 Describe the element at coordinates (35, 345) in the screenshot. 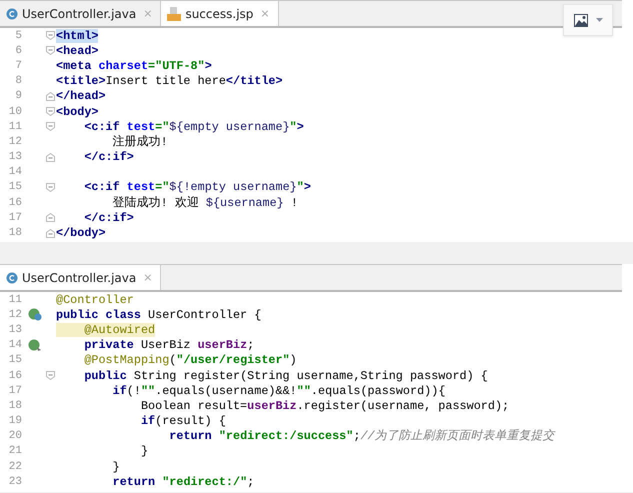

I see `bean-injection-icon` at that location.